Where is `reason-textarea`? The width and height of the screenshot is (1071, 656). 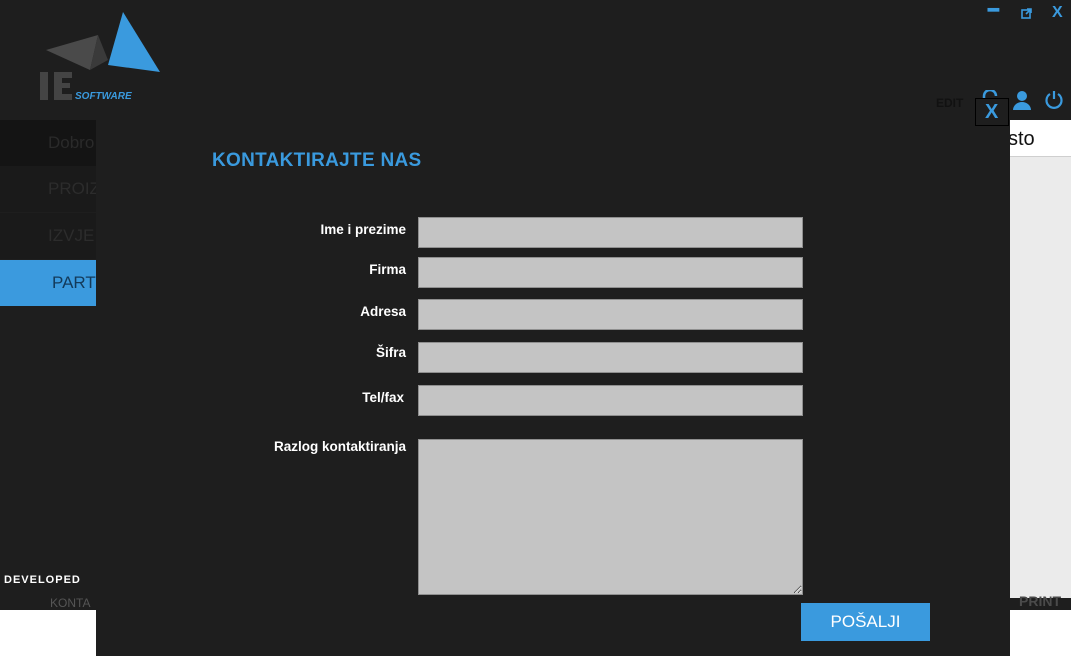 reason-textarea is located at coordinates (610, 517).